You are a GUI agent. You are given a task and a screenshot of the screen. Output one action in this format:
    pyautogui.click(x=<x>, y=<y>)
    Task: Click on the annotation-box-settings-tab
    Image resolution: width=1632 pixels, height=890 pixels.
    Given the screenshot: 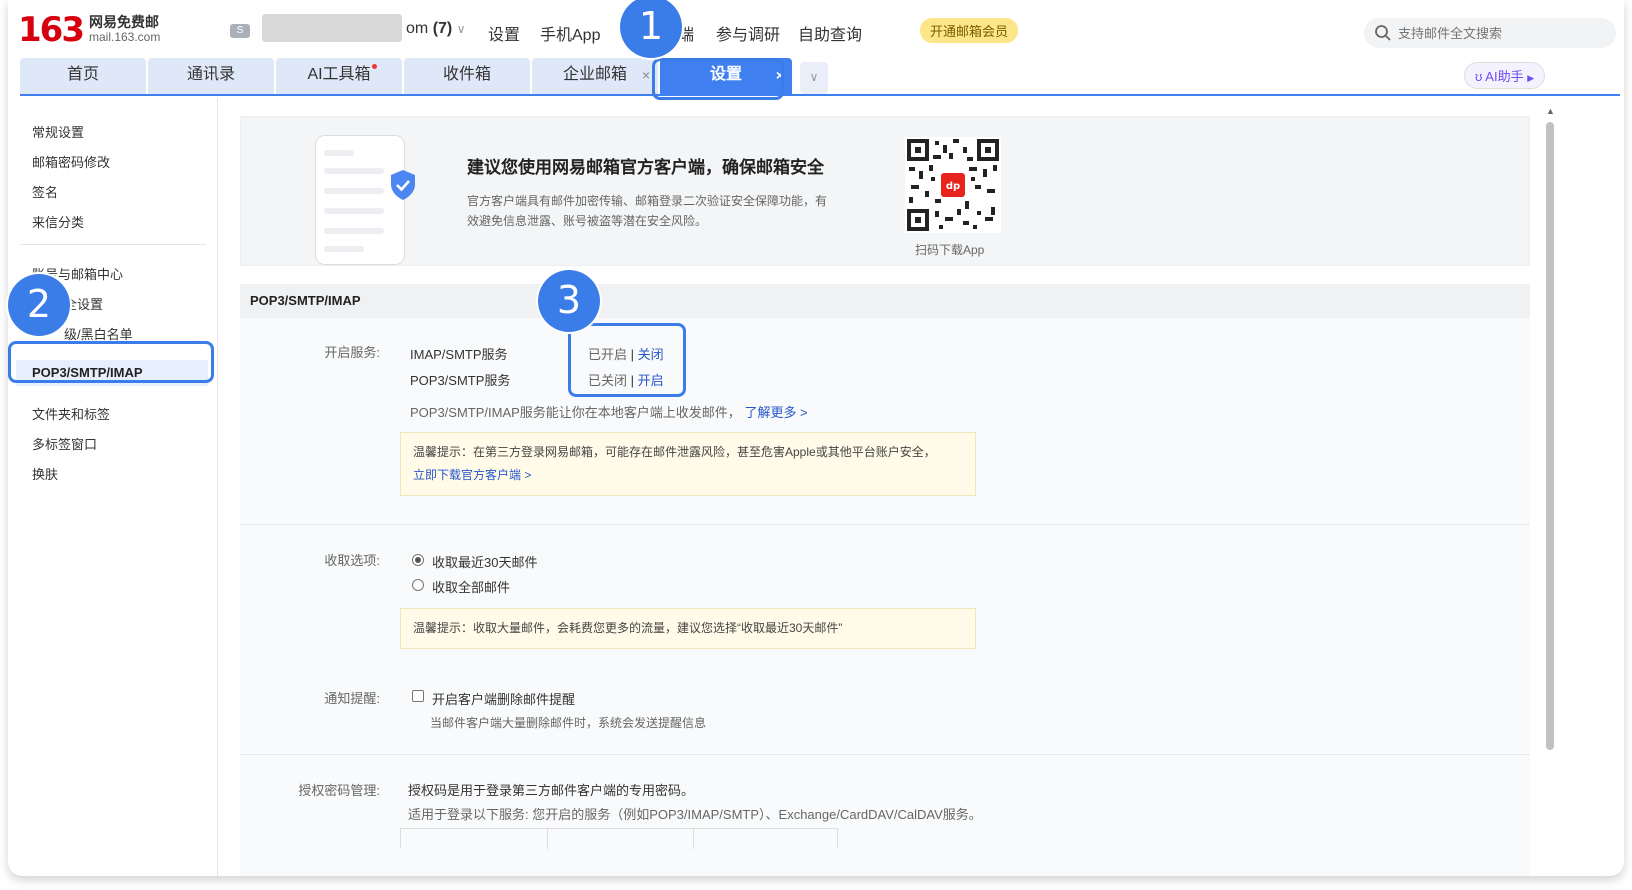 What is the action you would take?
    pyautogui.click(x=718, y=79)
    